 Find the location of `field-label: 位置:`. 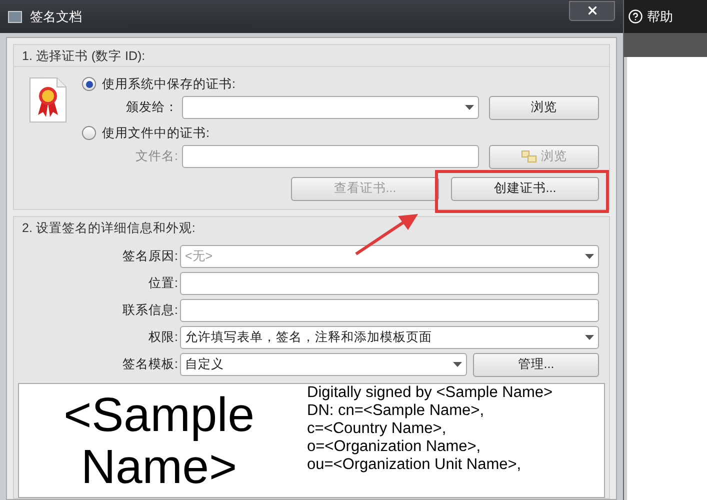

field-label: 位置: is located at coordinates (163, 283).